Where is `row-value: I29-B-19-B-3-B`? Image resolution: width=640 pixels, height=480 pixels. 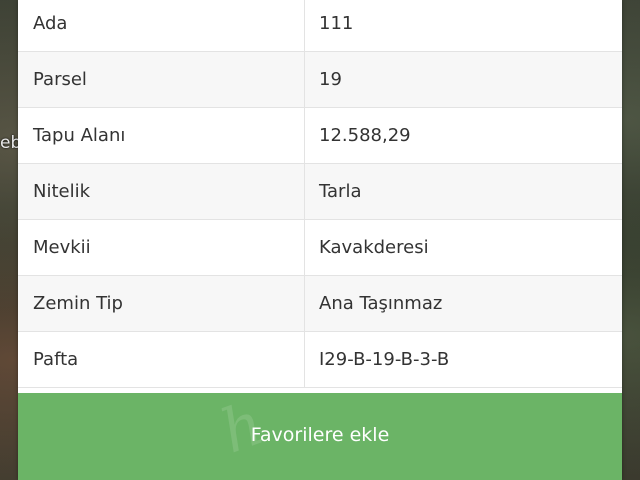 row-value: I29-B-19-B-3-B is located at coordinates (384, 359).